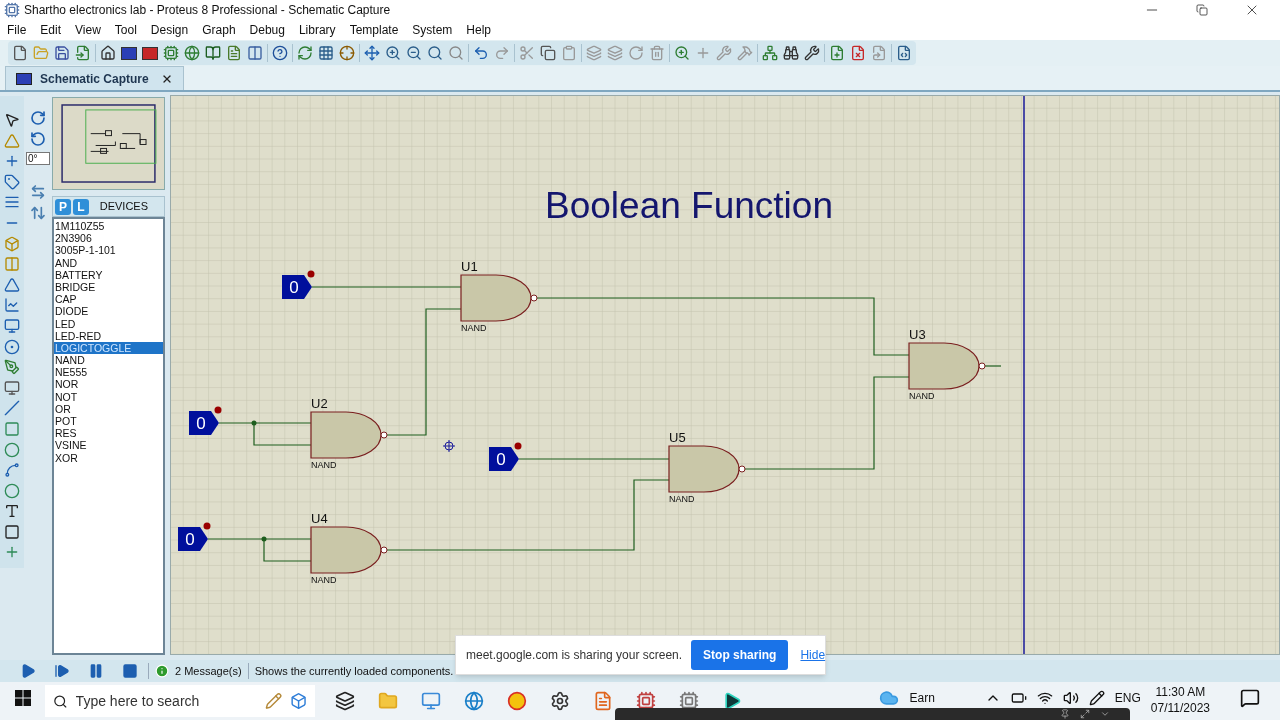 This screenshot has width=1280, height=720. Describe the element at coordinates (740, 655) in the screenshot. I see `stop-sharing-button: Stop sharing` at that location.